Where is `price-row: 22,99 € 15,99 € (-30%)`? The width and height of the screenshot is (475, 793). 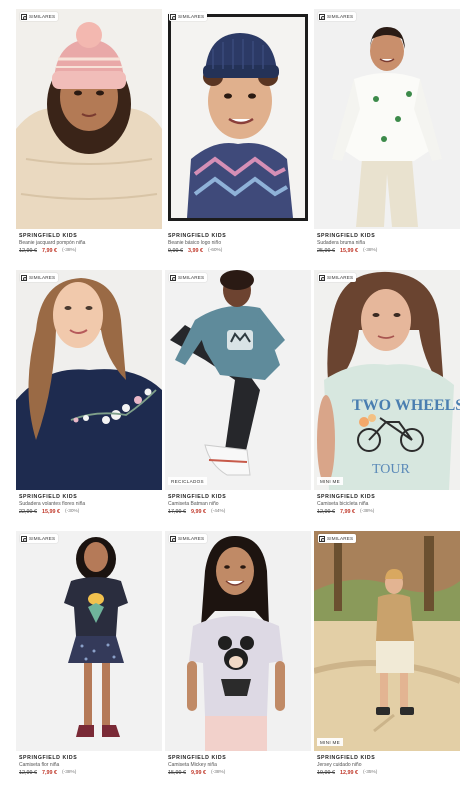 price-row: 22,99 € 15,99 € (-30%) is located at coordinates (89, 512).